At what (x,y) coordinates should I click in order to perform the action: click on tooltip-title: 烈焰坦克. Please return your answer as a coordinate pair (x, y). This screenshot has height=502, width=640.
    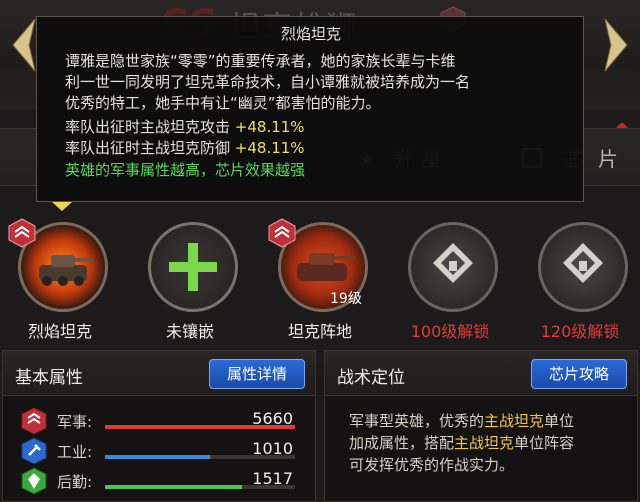
    Looking at the image, I should click on (310, 34).